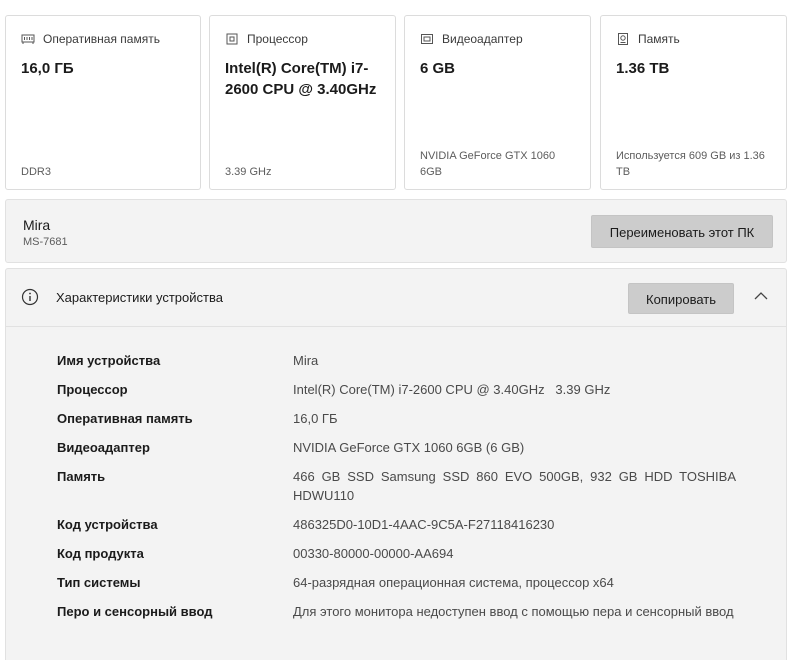 This screenshot has height=660, width=800. Describe the element at coordinates (315, 418) in the screenshot. I see `spec-value: 16,0 ГБ` at that location.